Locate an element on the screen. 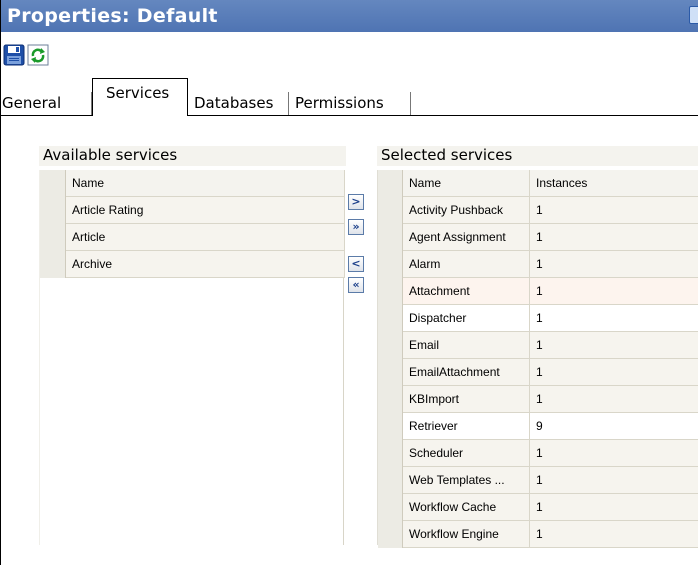  toolbar is located at coordinates (349, 51).